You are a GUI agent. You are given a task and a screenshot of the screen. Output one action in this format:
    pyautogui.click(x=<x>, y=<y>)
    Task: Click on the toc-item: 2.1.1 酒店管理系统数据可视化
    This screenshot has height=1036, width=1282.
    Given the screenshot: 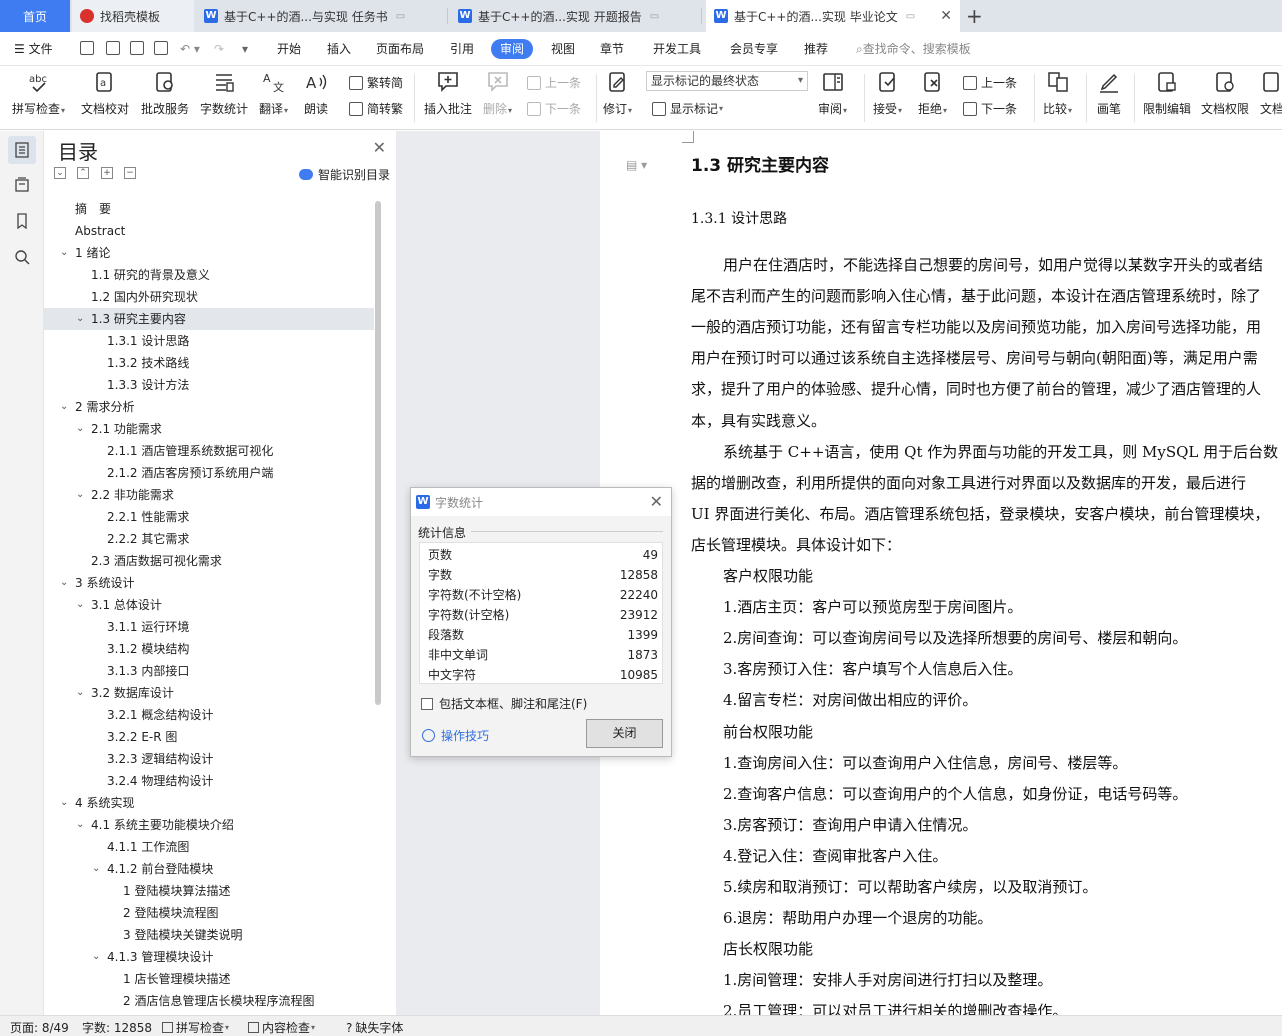 What is the action you would take?
    pyautogui.click(x=209, y=451)
    